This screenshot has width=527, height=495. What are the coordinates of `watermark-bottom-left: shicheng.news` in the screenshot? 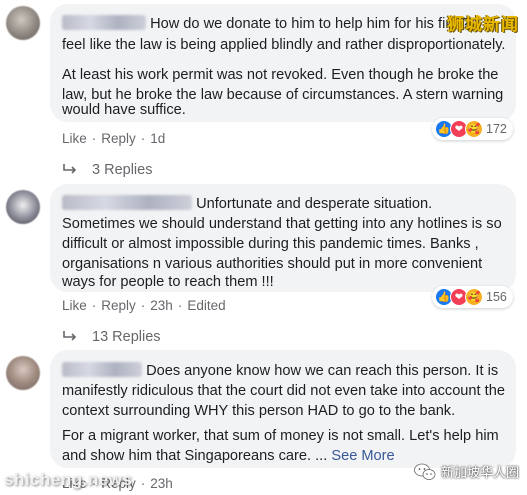 It's located at (68, 479).